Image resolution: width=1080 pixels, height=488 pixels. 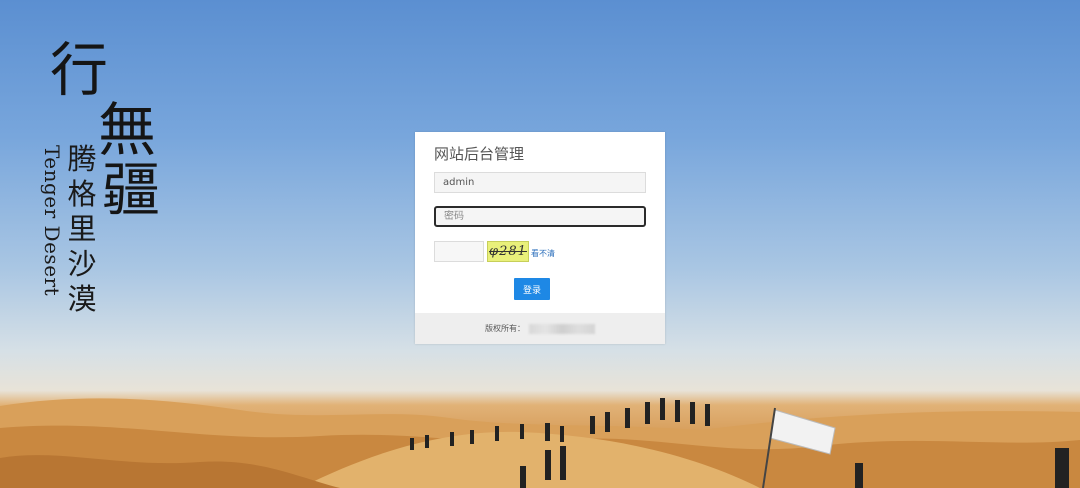 What do you see at coordinates (540, 238) in the screenshot?
I see `login-panel: 网站后台管理 φ281 看不清 登录 版权所有：` at bounding box center [540, 238].